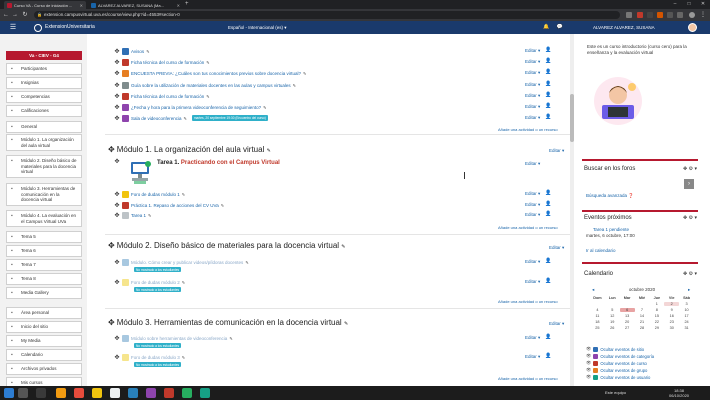  I want to click on file-explorer-icon, so click(61, 393).